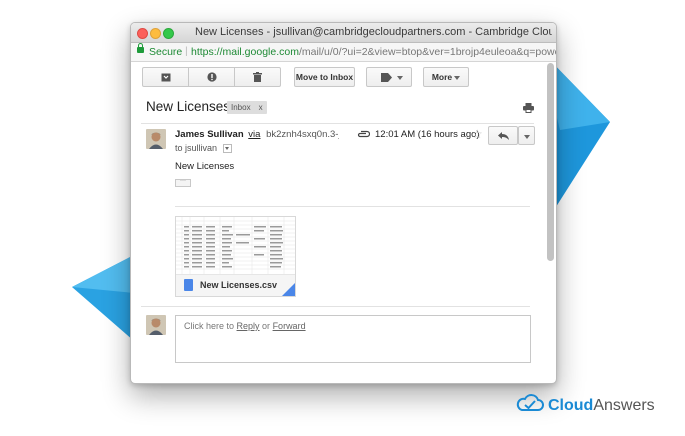 The height and width of the screenshot is (436, 685). I want to click on archive-button, so click(165, 77).